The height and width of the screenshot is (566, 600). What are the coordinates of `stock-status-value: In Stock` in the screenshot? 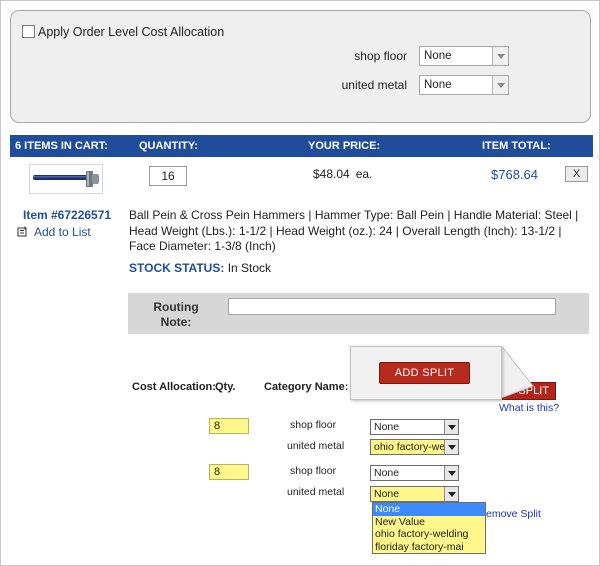 It's located at (249, 268).